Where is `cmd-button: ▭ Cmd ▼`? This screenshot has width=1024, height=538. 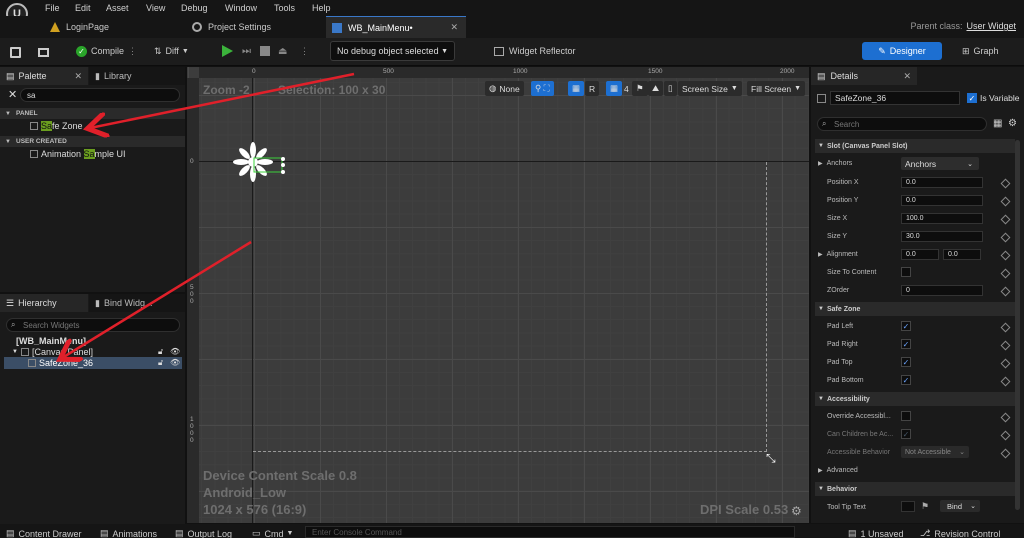
cmd-button: ▭ Cmd ▼ is located at coordinates (272, 533).